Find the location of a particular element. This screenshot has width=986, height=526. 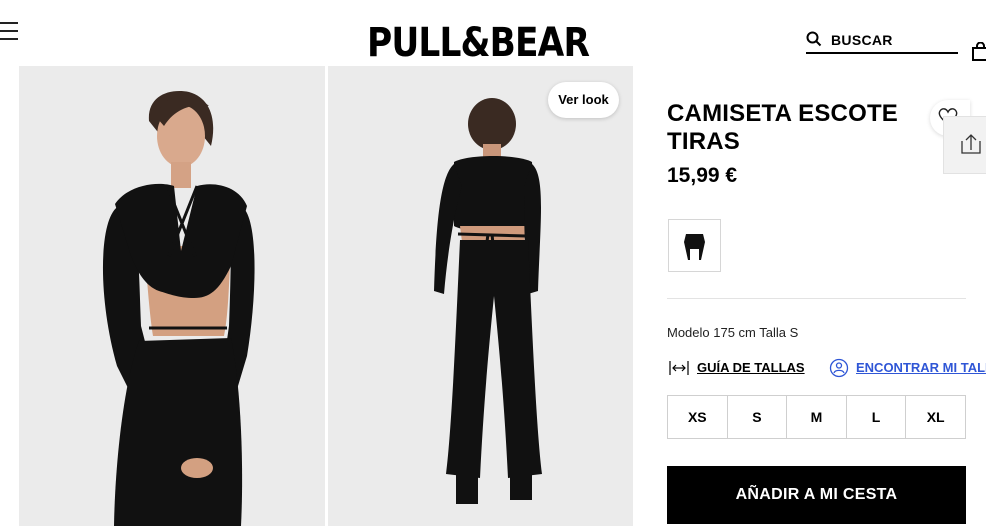

product-price: 15,99 € is located at coordinates (702, 175).